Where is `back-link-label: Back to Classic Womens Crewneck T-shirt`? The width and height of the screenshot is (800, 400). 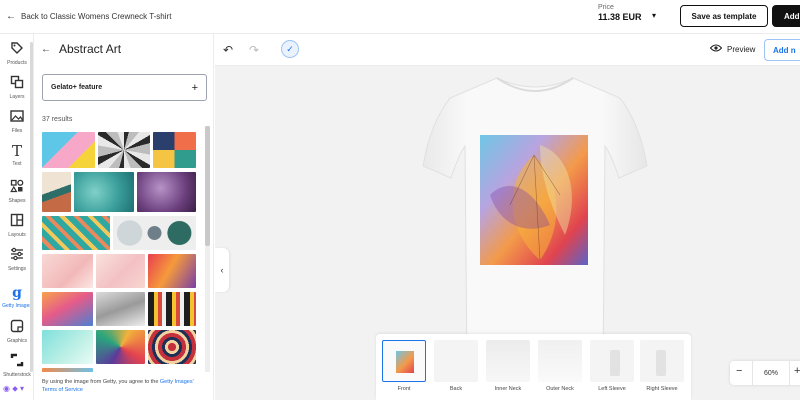 back-link-label: Back to Classic Womens Crewneck T-shirt is located at coordinates (96, 16).